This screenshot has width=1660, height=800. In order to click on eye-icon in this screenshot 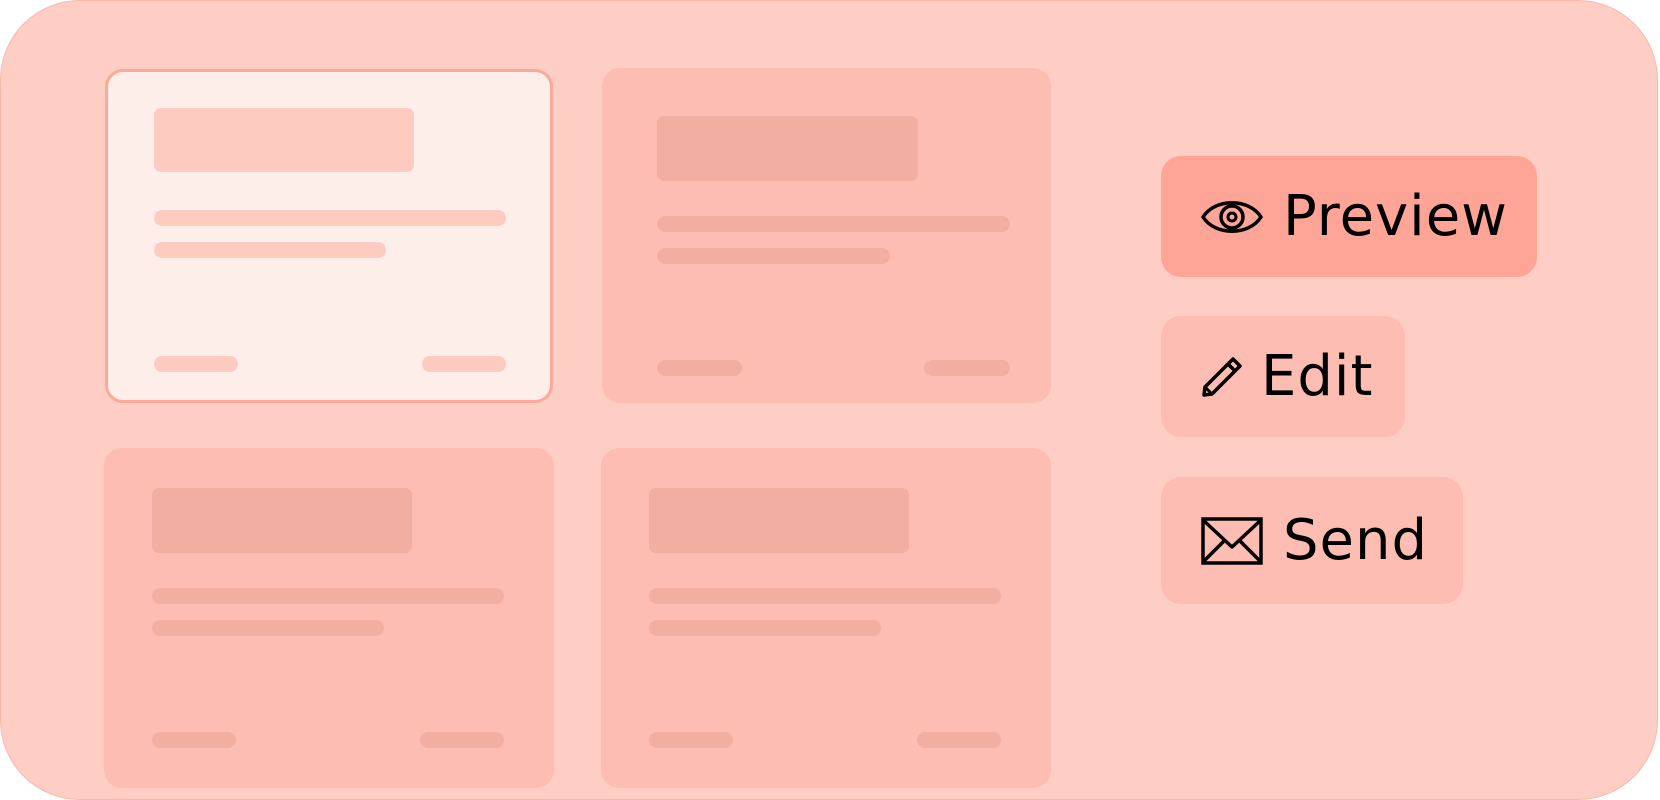, I will do `click(1232, 217)`.